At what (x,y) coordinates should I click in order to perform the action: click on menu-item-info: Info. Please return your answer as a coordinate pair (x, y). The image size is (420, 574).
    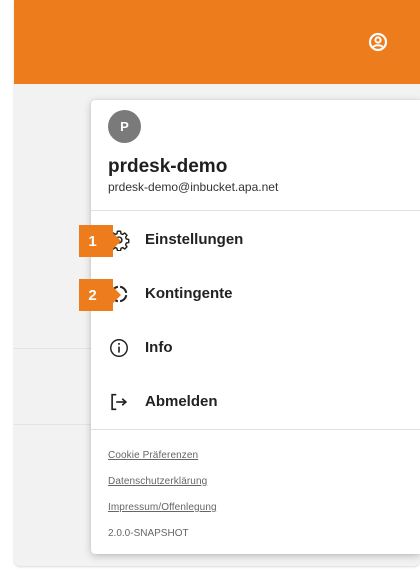
    Looking at the image, I should click on (255, 349).